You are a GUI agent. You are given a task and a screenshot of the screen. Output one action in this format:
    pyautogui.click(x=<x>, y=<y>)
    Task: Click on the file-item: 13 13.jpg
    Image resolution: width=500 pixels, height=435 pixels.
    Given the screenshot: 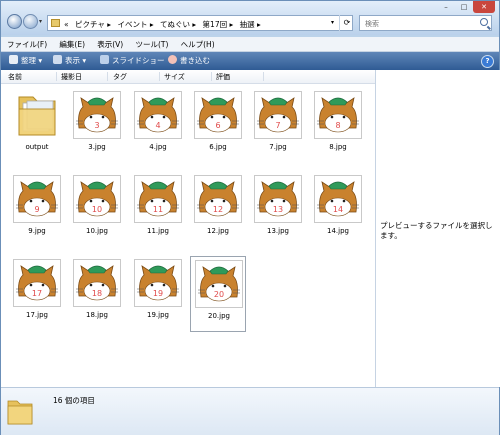 What is the action you would take?
    pyautogui.click(x=278, y=210)
    